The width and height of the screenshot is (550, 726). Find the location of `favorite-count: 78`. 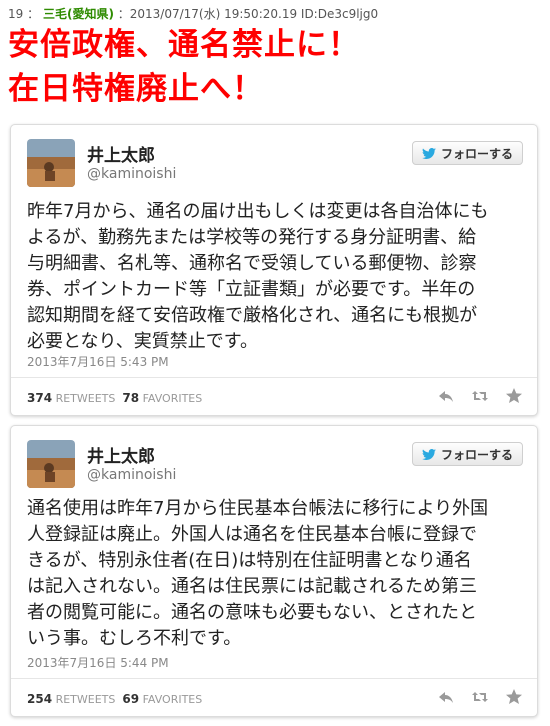

favorite-count: 78 is located at coordinates (131, 398).